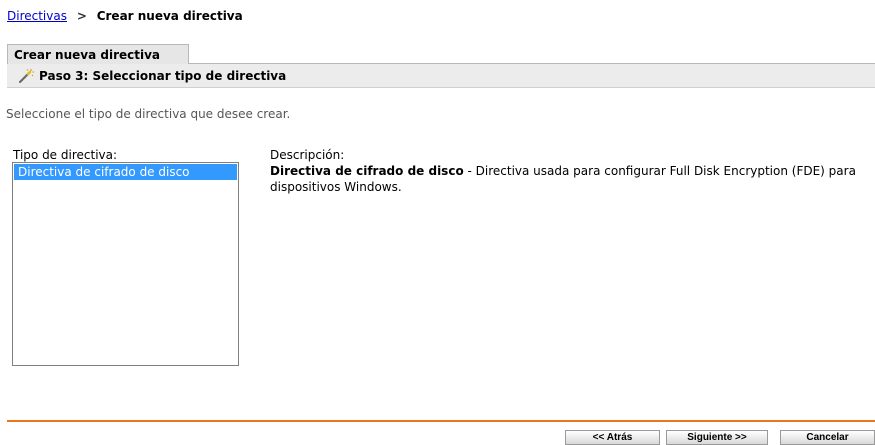 Image resolution: width=875 pixels, height=445 pixels. What do you see at coordinates (125, 264) in the screenshot?
I see `policy-type-listbox: Directiva de cifrado de disco` at bounding box center [125, 264].